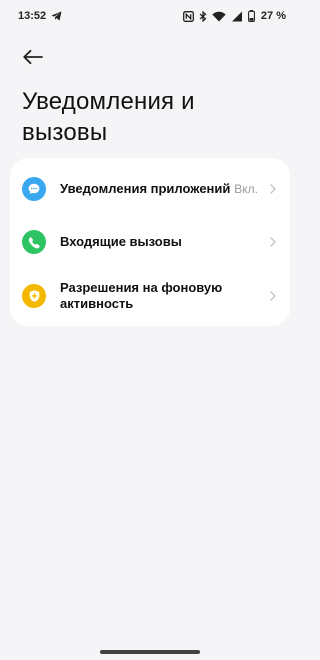 The width and height of the screenshot is (320, 660). I want to click on settings-item-background-activity: Разрешения на фоновую активность, so click(150, 296).